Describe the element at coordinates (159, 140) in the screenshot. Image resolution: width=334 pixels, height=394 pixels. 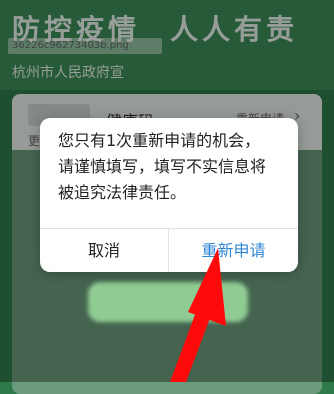
I see `dialog-message-line: 您只有1次重新申请的机会，` at that location.